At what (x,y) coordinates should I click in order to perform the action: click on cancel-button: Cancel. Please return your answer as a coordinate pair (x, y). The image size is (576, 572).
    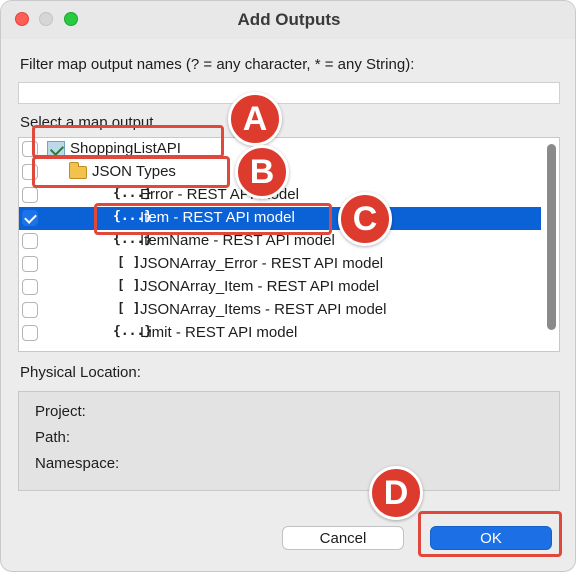
    Looking at the image, I should click on (343, 538).